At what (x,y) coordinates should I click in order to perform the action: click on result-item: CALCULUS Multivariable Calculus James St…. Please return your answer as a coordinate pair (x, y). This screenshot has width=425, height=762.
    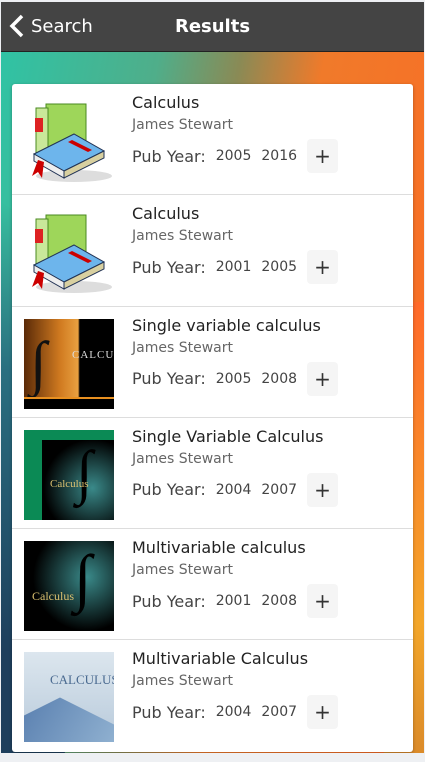
    Looking at the image, I should click on (212, 695).